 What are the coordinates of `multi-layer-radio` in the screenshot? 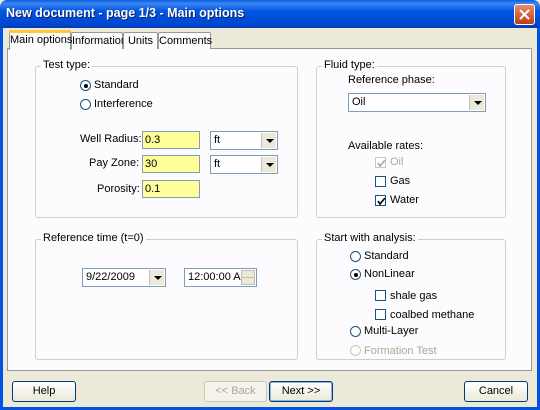 It's located at (355, 331).